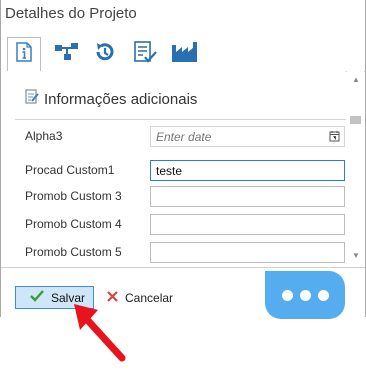 The width and height of the screenshot is (366, 370). What do you see at coordinates (44, 136) in the screenshot?
I see `field-label: Alpha3` at bounding box center [44, 136].